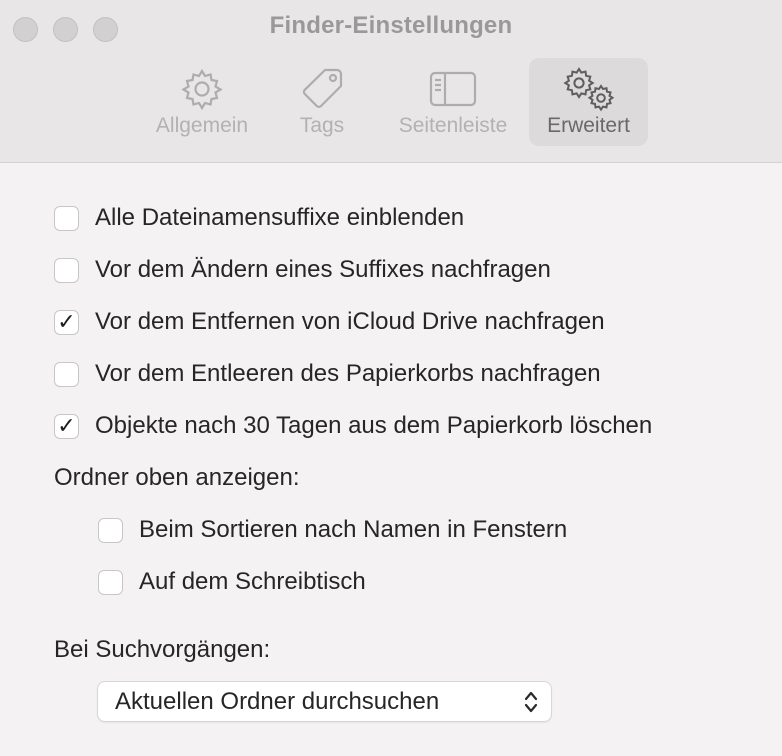  I want to click on tab-label: Seitenleiste, so click(453, 125).